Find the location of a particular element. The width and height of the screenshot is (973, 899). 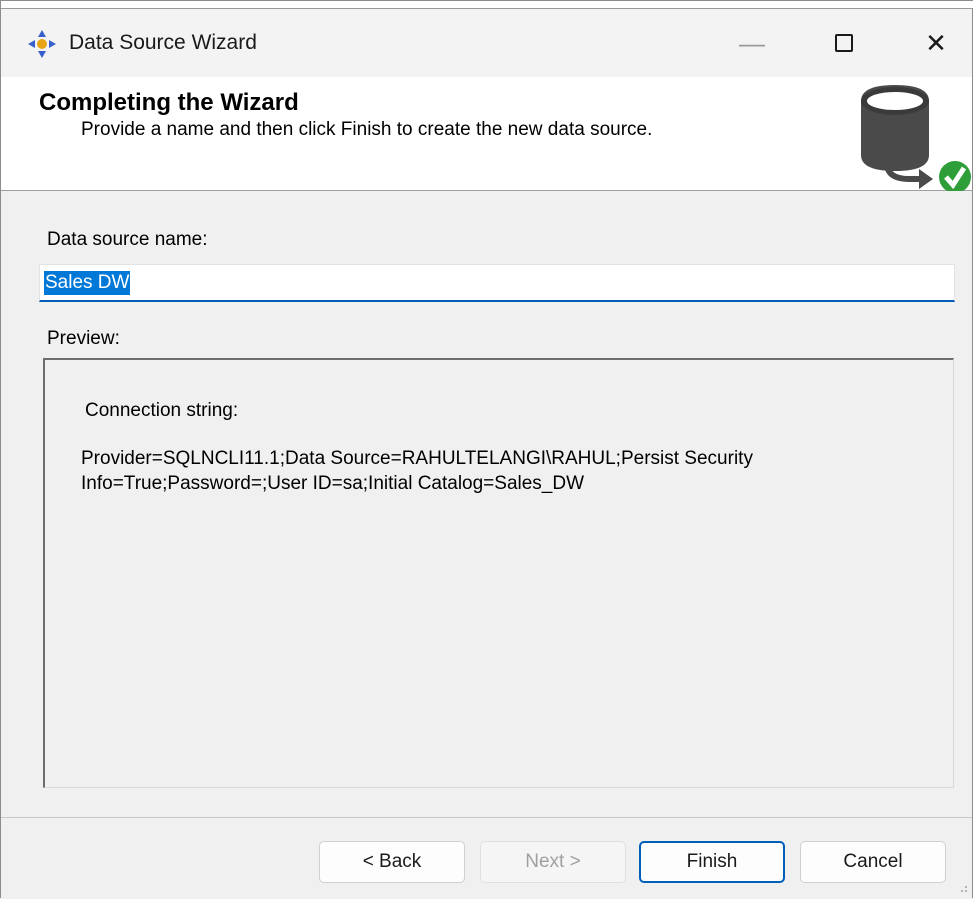

wizard-footer: < Back Next > Finish Cancel is located at coordinates (486, 858).